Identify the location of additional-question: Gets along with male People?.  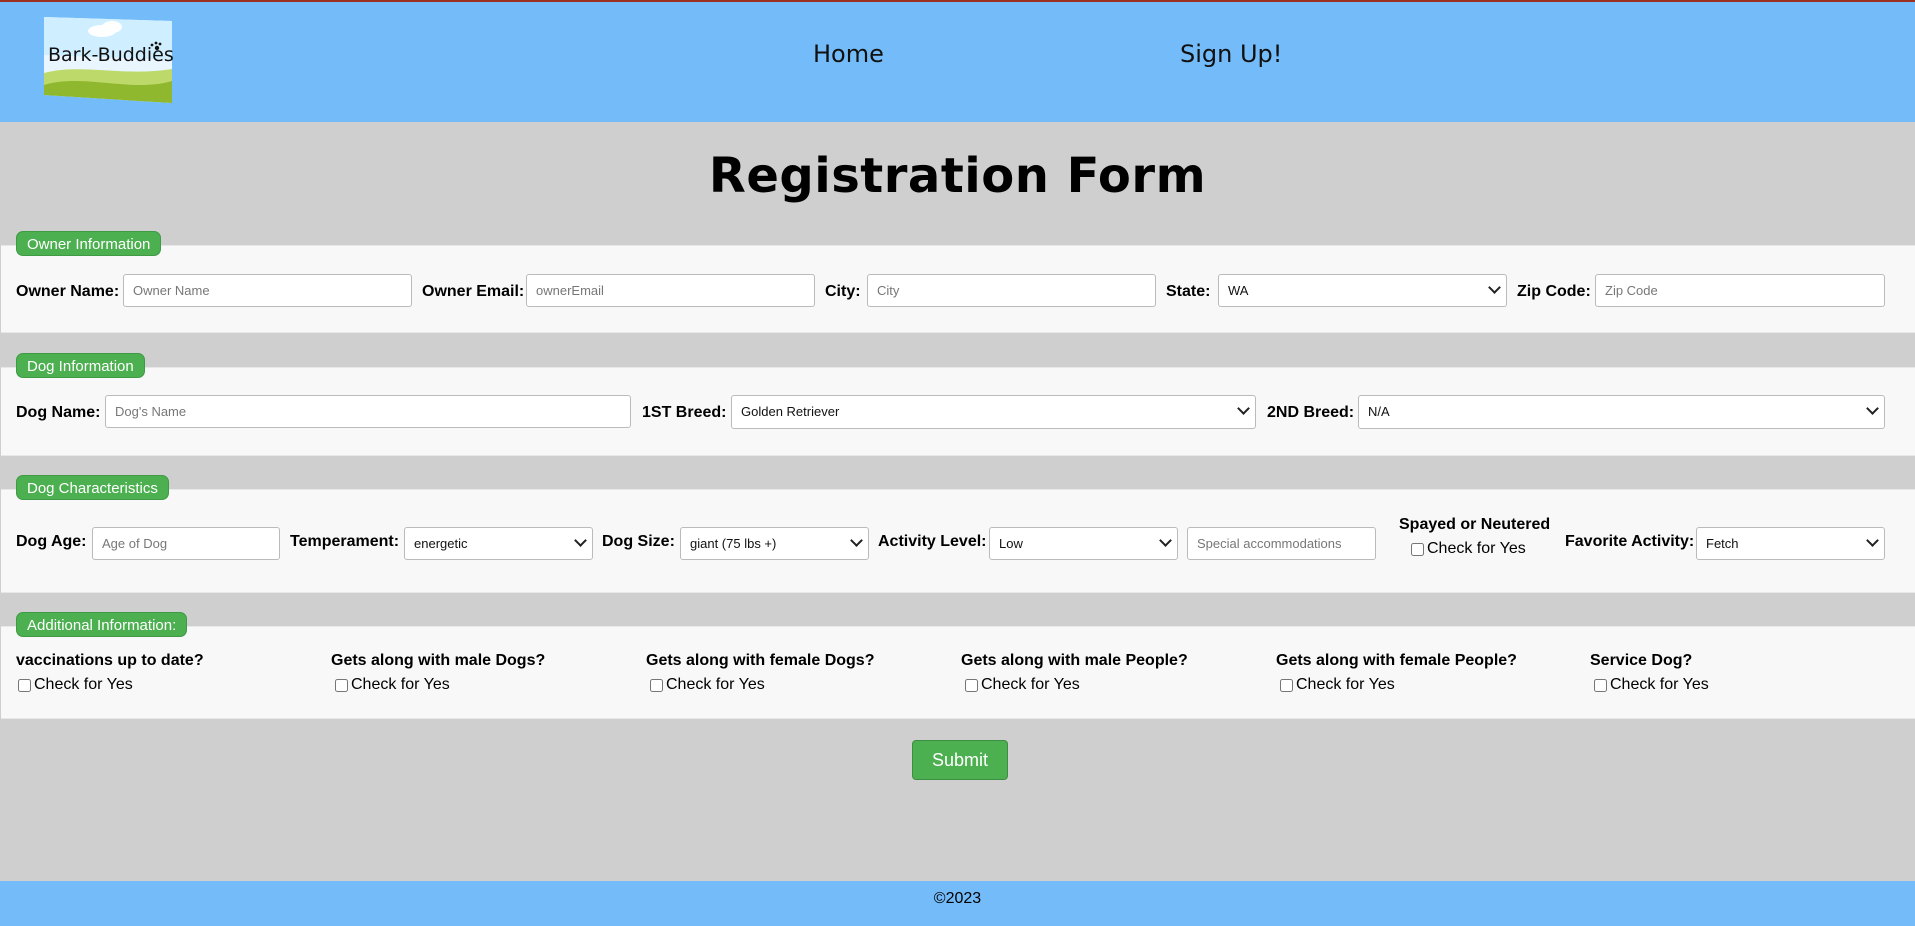
(1074, 660).